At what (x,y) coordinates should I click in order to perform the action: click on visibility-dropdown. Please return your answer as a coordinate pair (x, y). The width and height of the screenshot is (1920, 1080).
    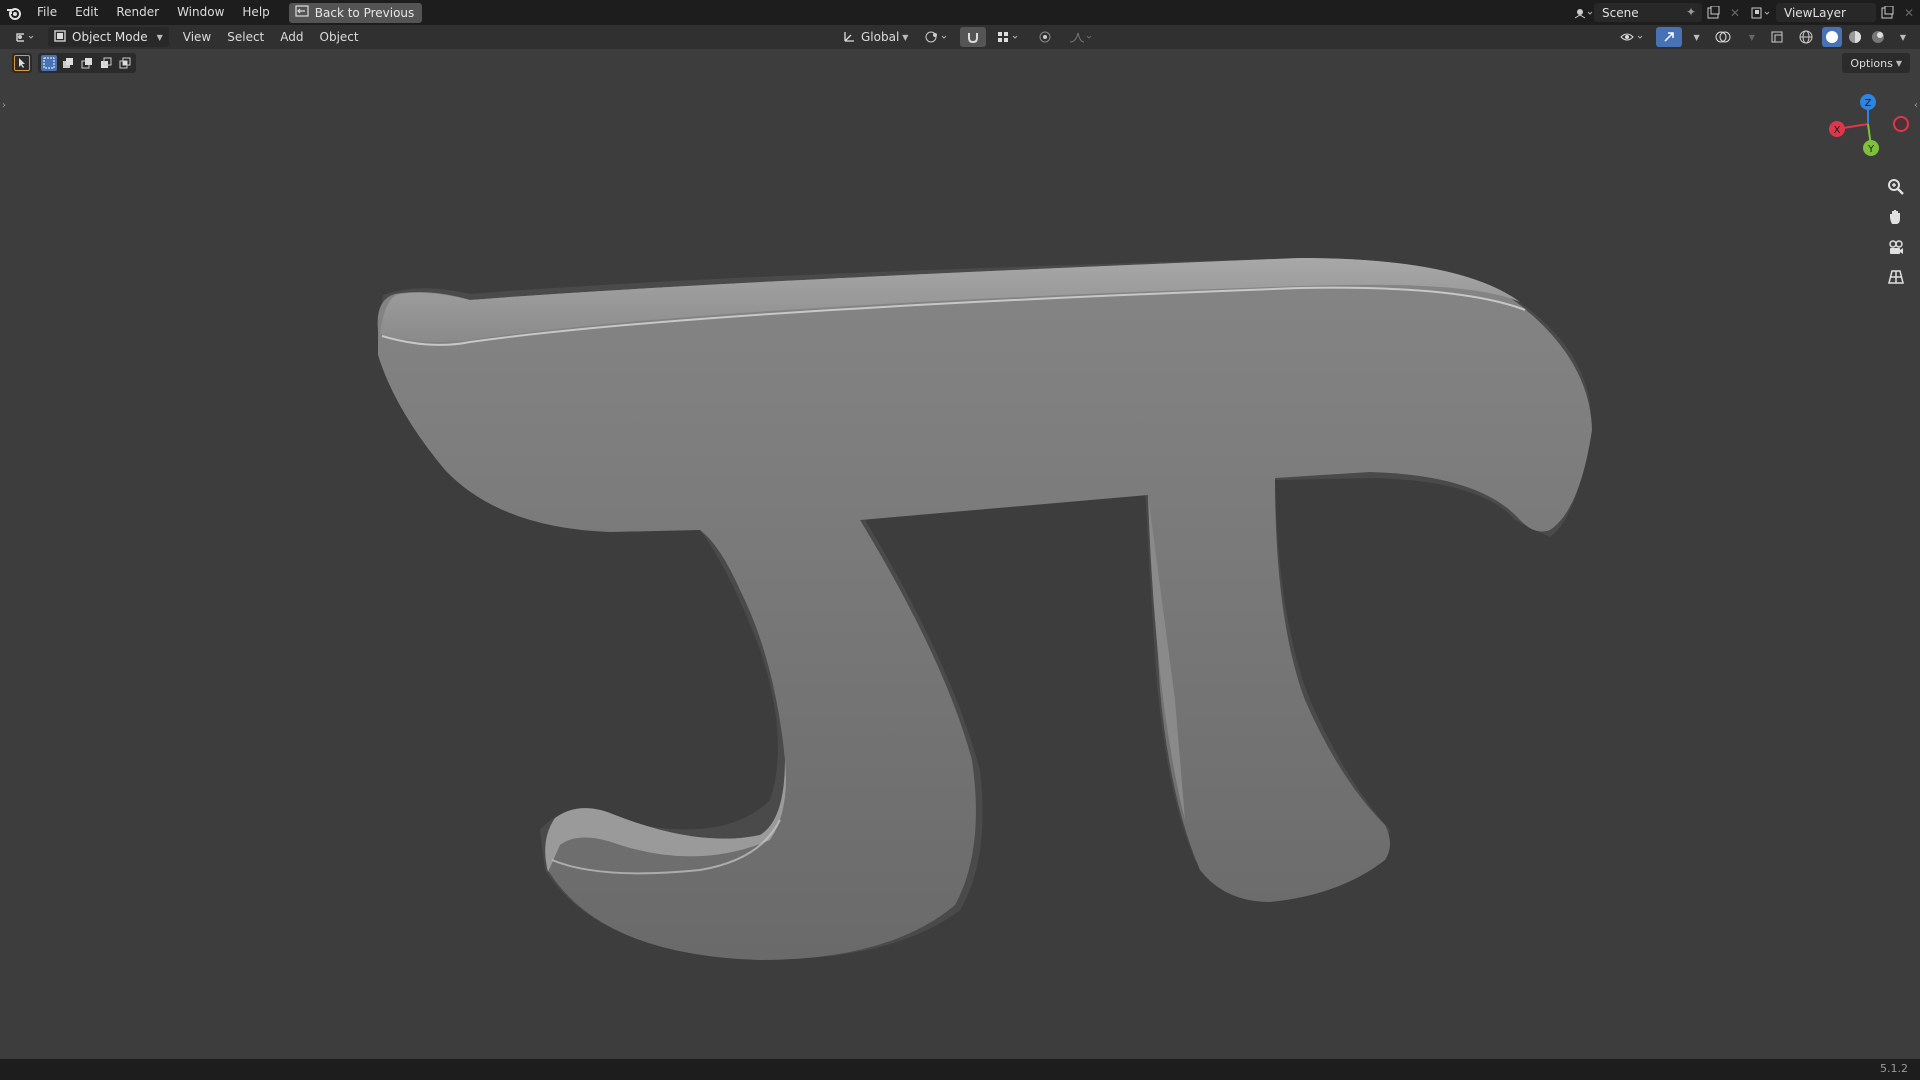
    Looking at the image, I should click on (1633, 37).